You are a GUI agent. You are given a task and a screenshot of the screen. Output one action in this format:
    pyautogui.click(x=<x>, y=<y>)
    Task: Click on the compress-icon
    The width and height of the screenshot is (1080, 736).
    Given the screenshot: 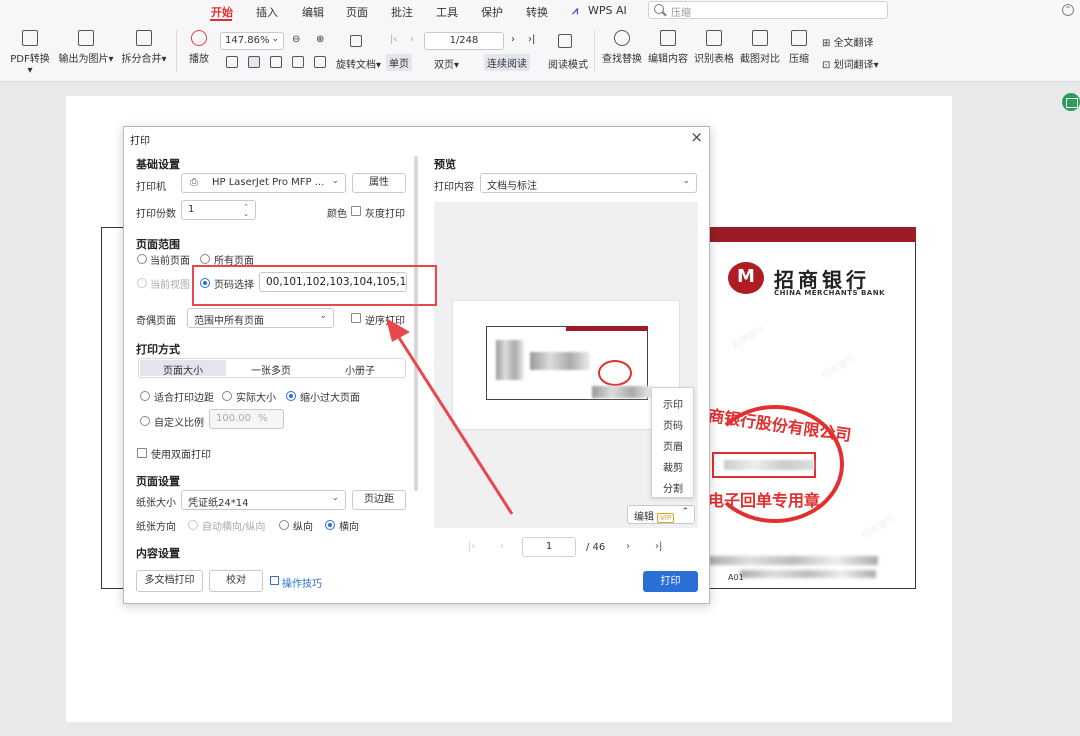 What is the action you would take?
    pyautogui.click(x=799, y=38)
    